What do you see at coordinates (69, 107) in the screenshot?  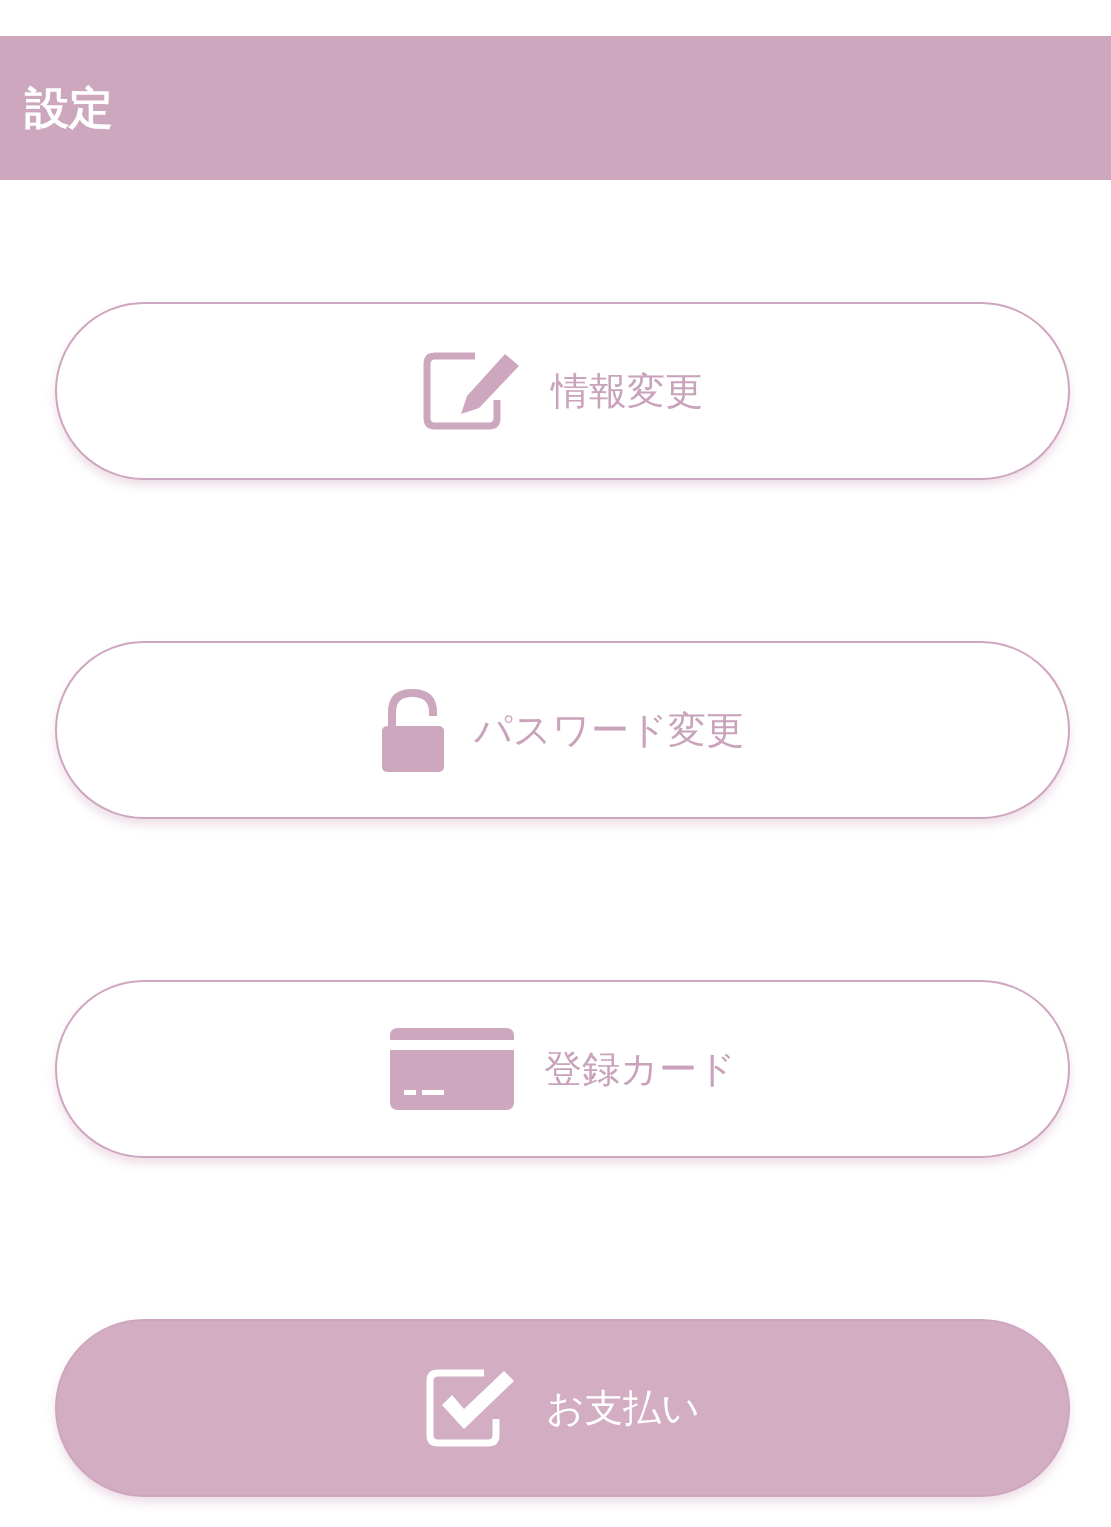 I see `page-title: 設定` at bounding box center [69, 107].